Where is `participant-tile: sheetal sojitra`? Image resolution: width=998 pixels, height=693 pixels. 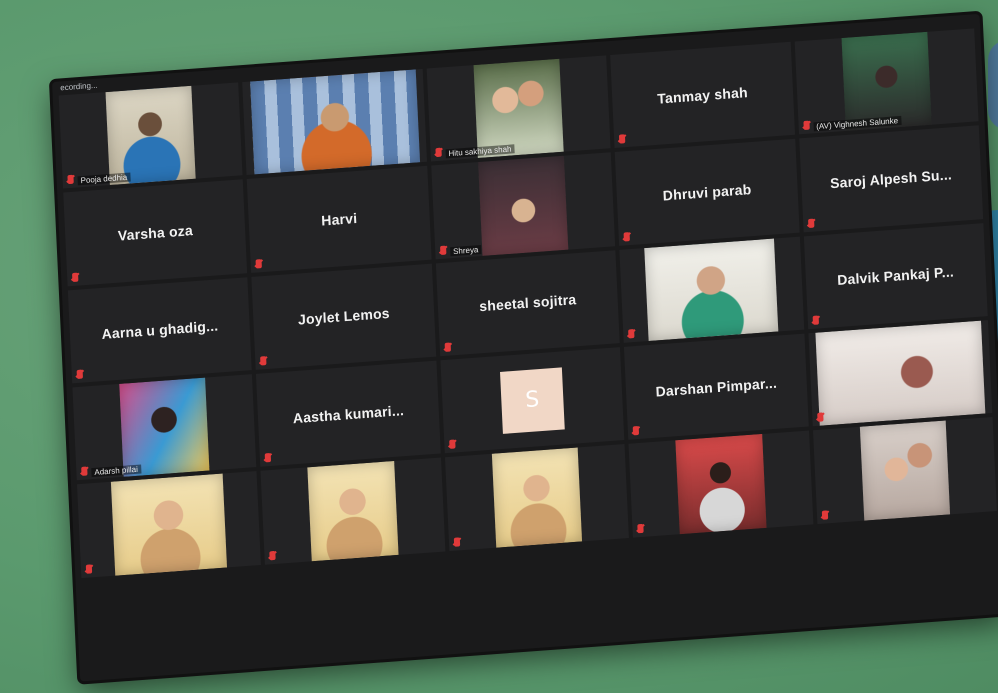
participant-tile: sheetal sojitra is located at coordinates (527, 303).